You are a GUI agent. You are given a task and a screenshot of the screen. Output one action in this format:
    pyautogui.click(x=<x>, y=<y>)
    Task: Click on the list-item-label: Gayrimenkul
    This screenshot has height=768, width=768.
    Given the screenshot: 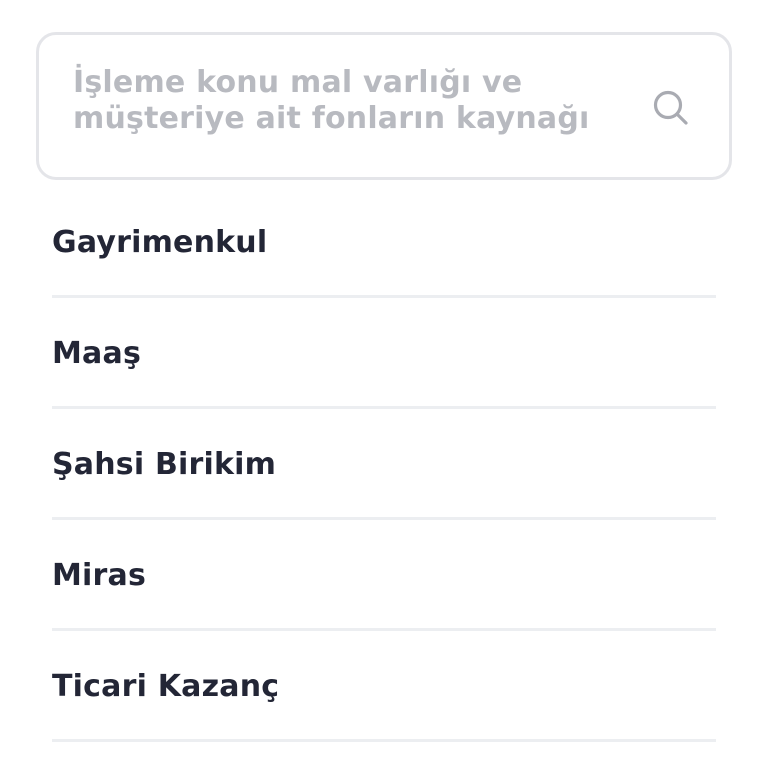 What is the action you would take?
    pyautogui.click(x=160, y=242)
    